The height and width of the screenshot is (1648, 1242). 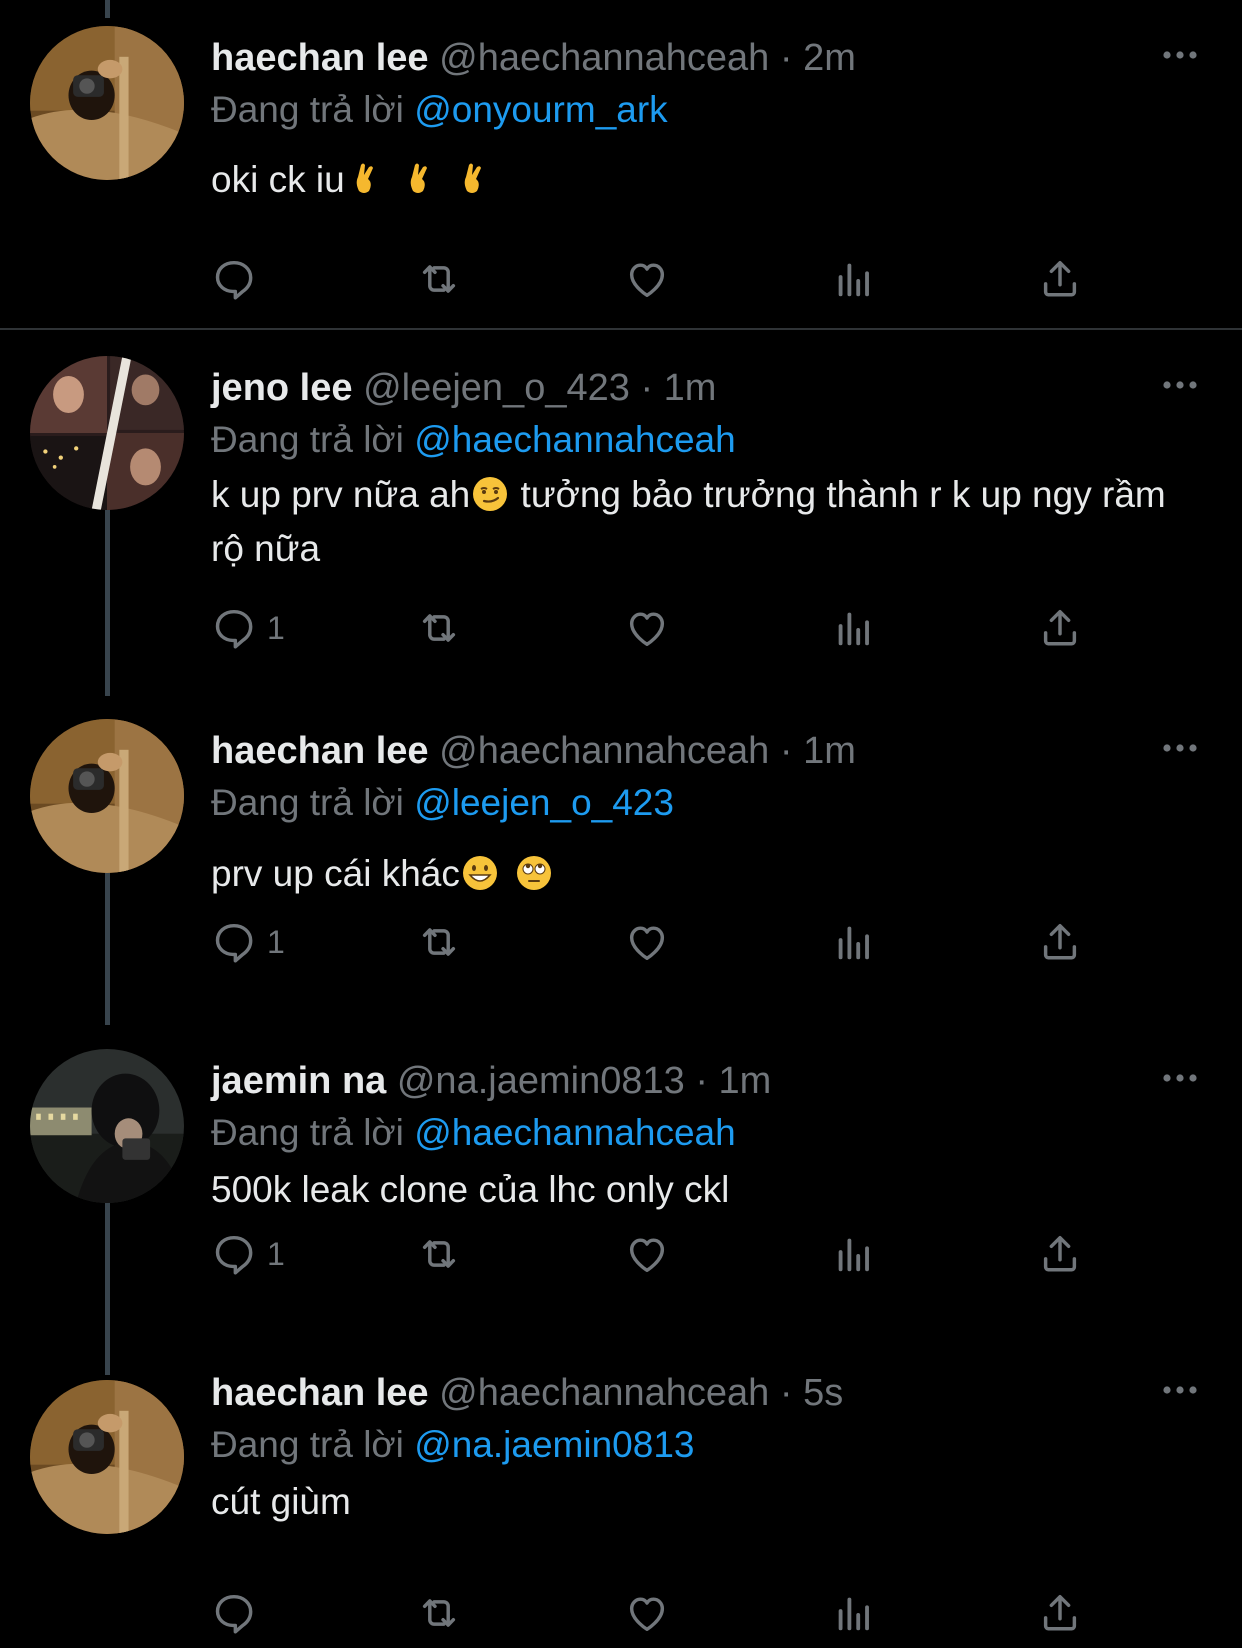 I want to click on tweet-text-content: prv up cái khác, so click(x=335, y=873).